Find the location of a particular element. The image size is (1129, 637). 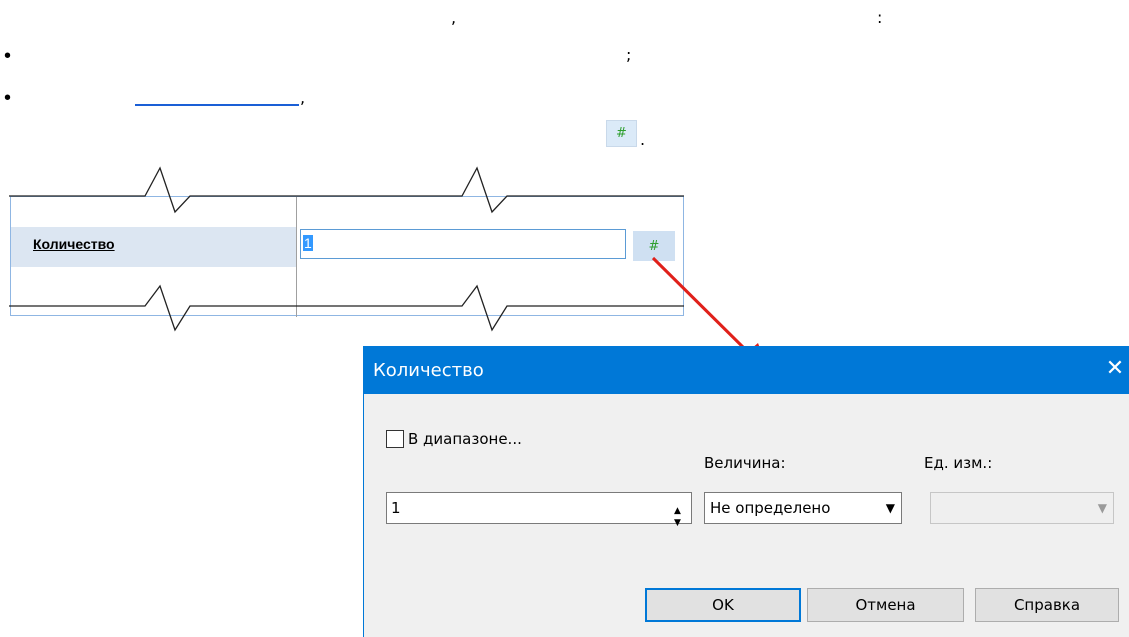

spin-down-icon: ▼ is located at coordinates (677, 523).